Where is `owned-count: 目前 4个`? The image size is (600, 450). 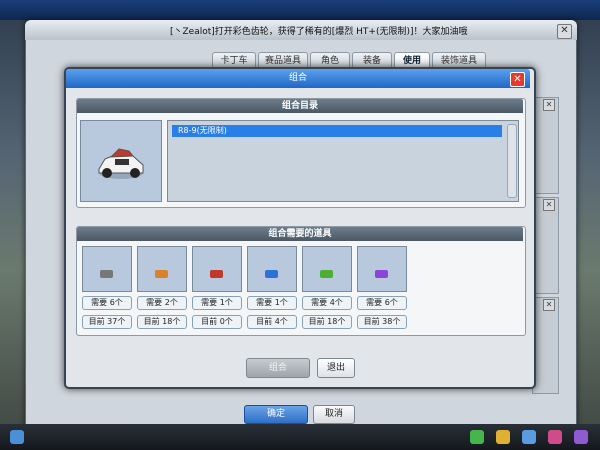
owned-count: 目前 4个 is located at coordinates (272, 322).